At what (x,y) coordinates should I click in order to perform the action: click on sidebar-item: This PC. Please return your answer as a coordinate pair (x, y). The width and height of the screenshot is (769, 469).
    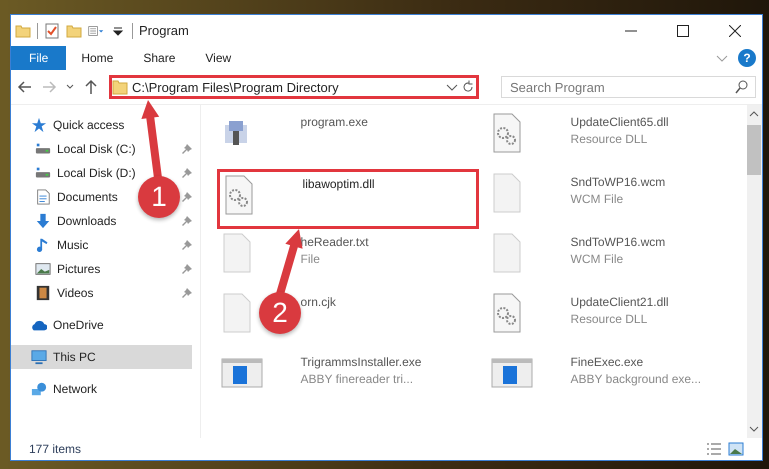
    Looking at the image, I should click on (101, 357).